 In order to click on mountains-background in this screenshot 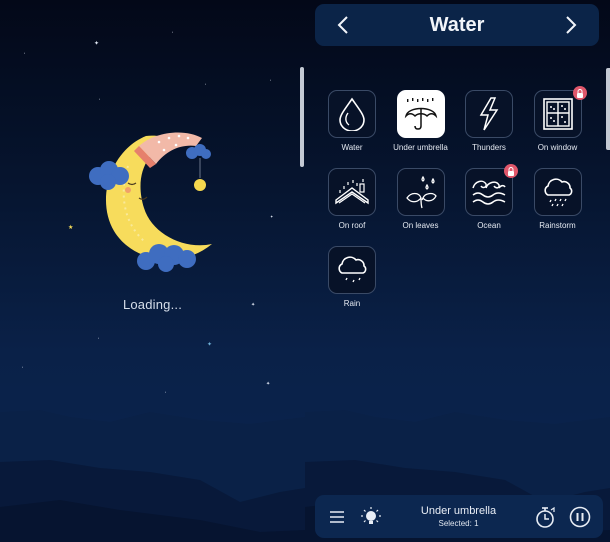, I will do `click(152, 476)`.